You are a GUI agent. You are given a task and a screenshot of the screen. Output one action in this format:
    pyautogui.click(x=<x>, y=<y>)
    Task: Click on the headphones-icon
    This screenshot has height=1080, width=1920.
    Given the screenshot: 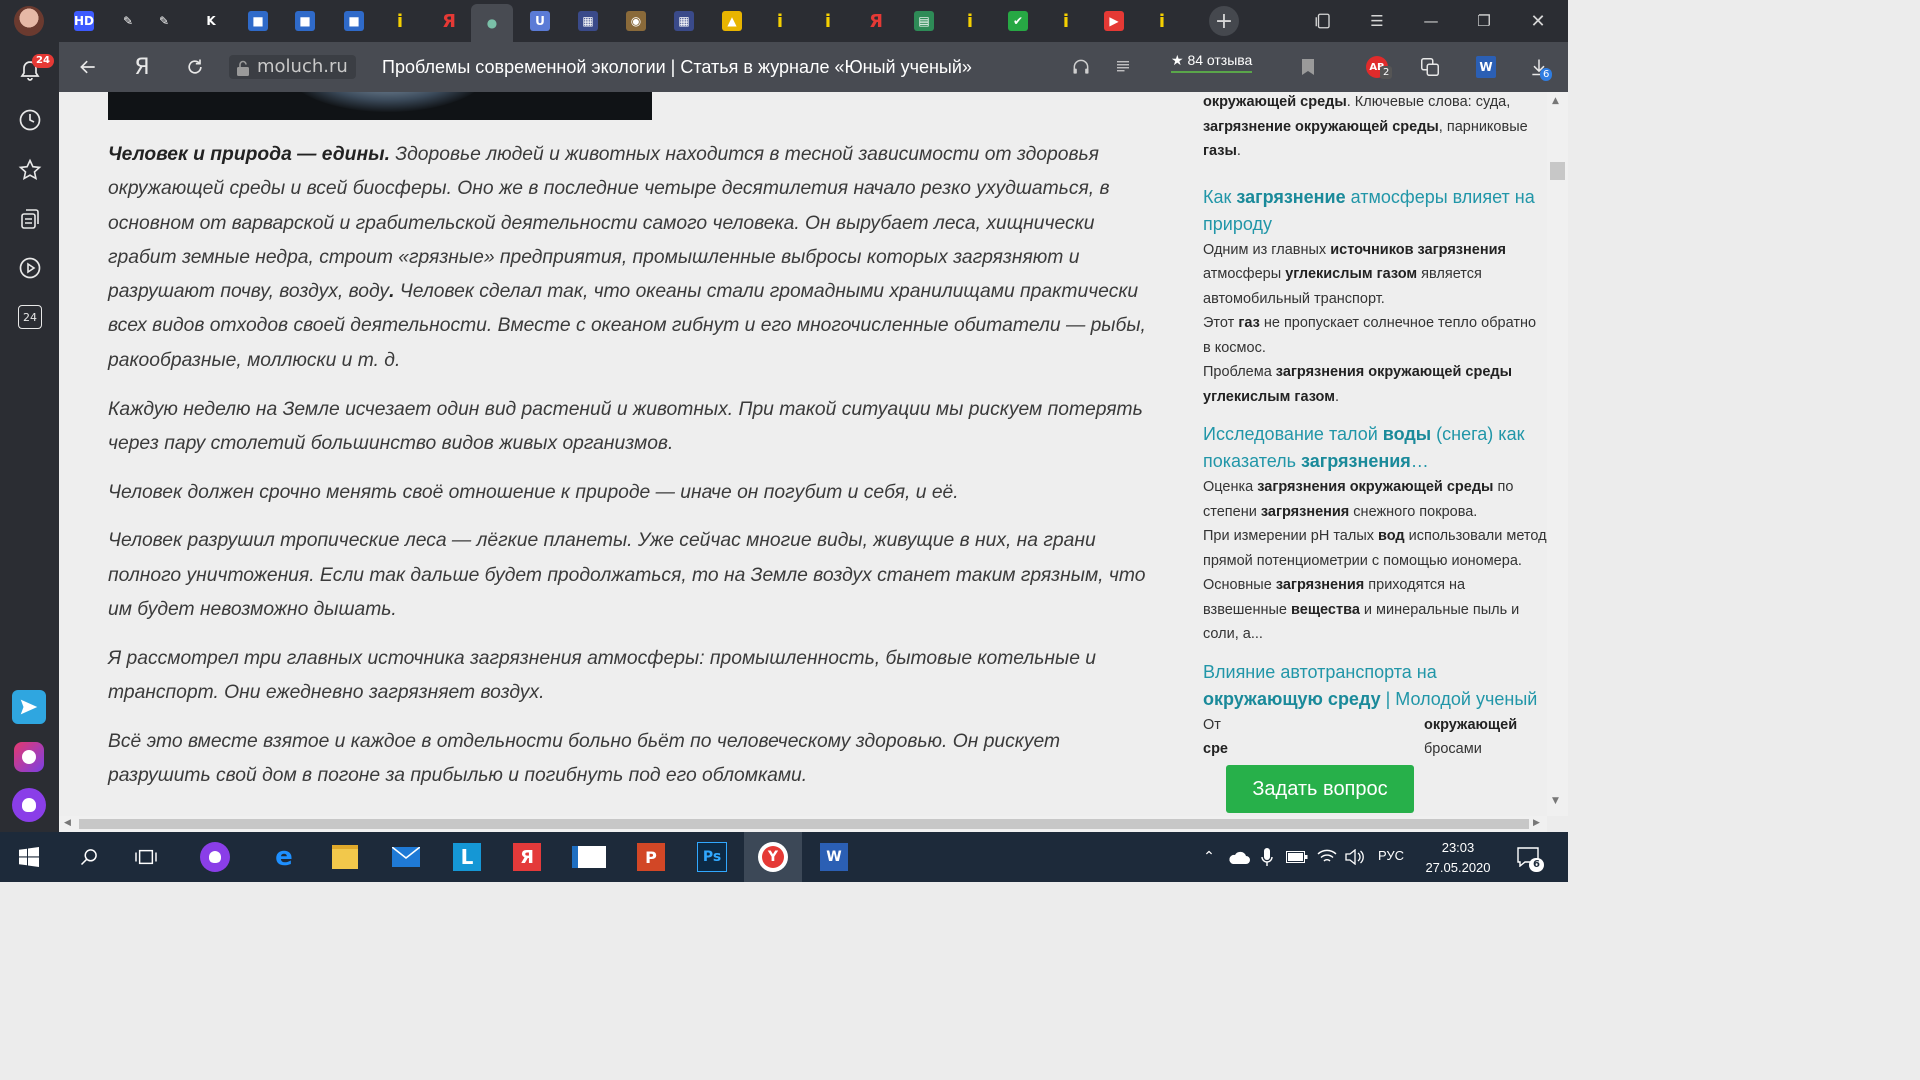 What is the action you would take?
    pyautogui.click(x=1081, y=67)
    